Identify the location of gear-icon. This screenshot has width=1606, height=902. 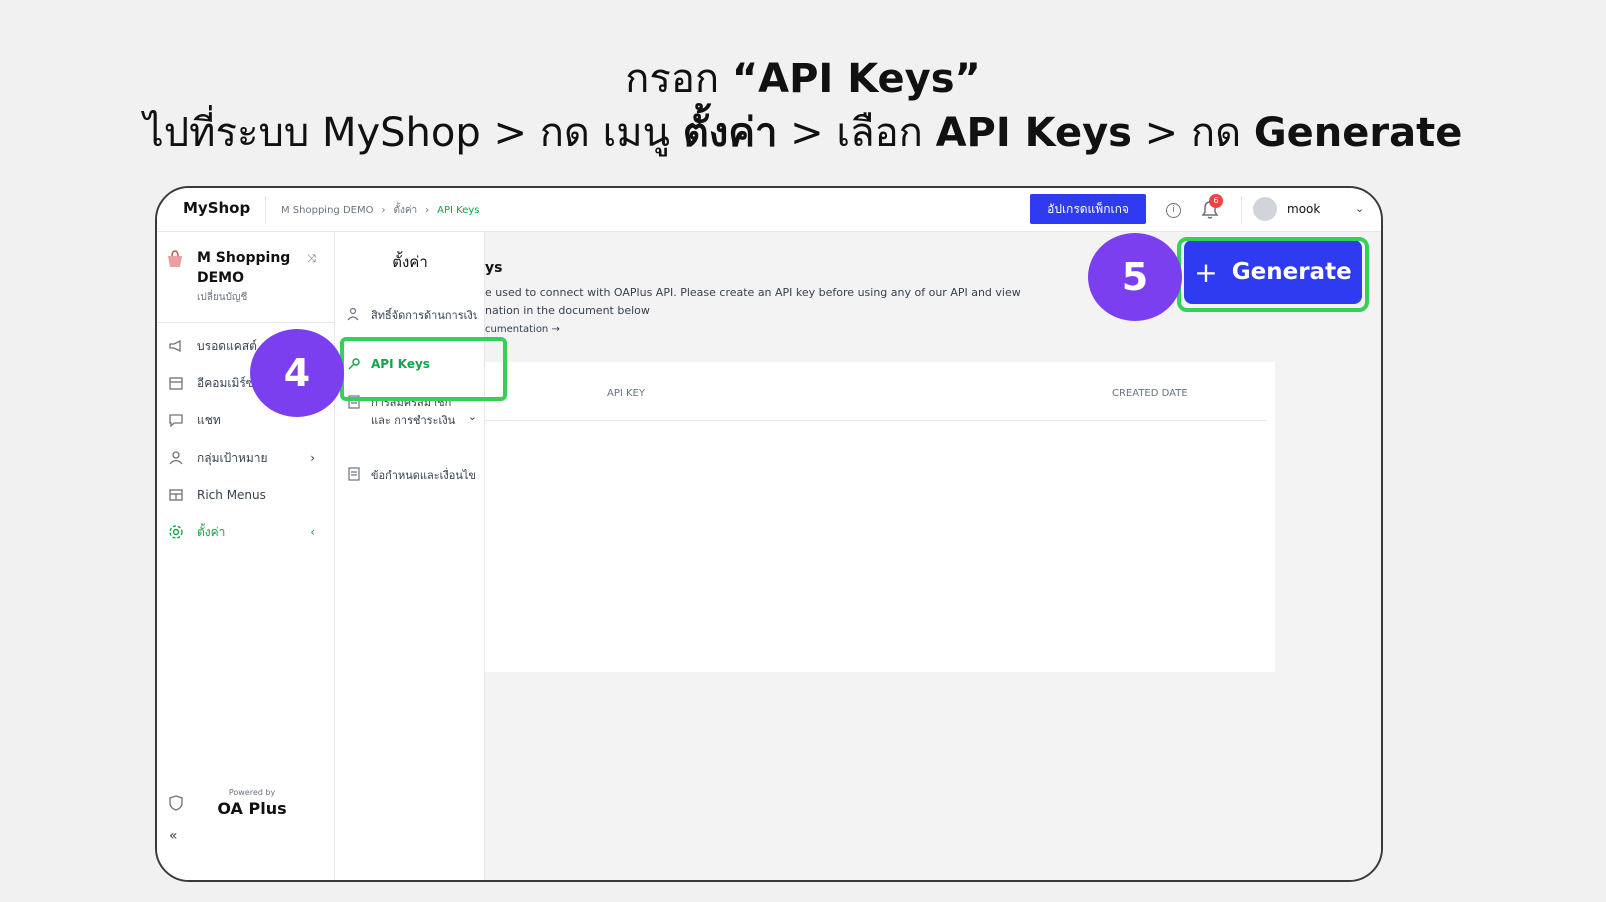
(176, 532).